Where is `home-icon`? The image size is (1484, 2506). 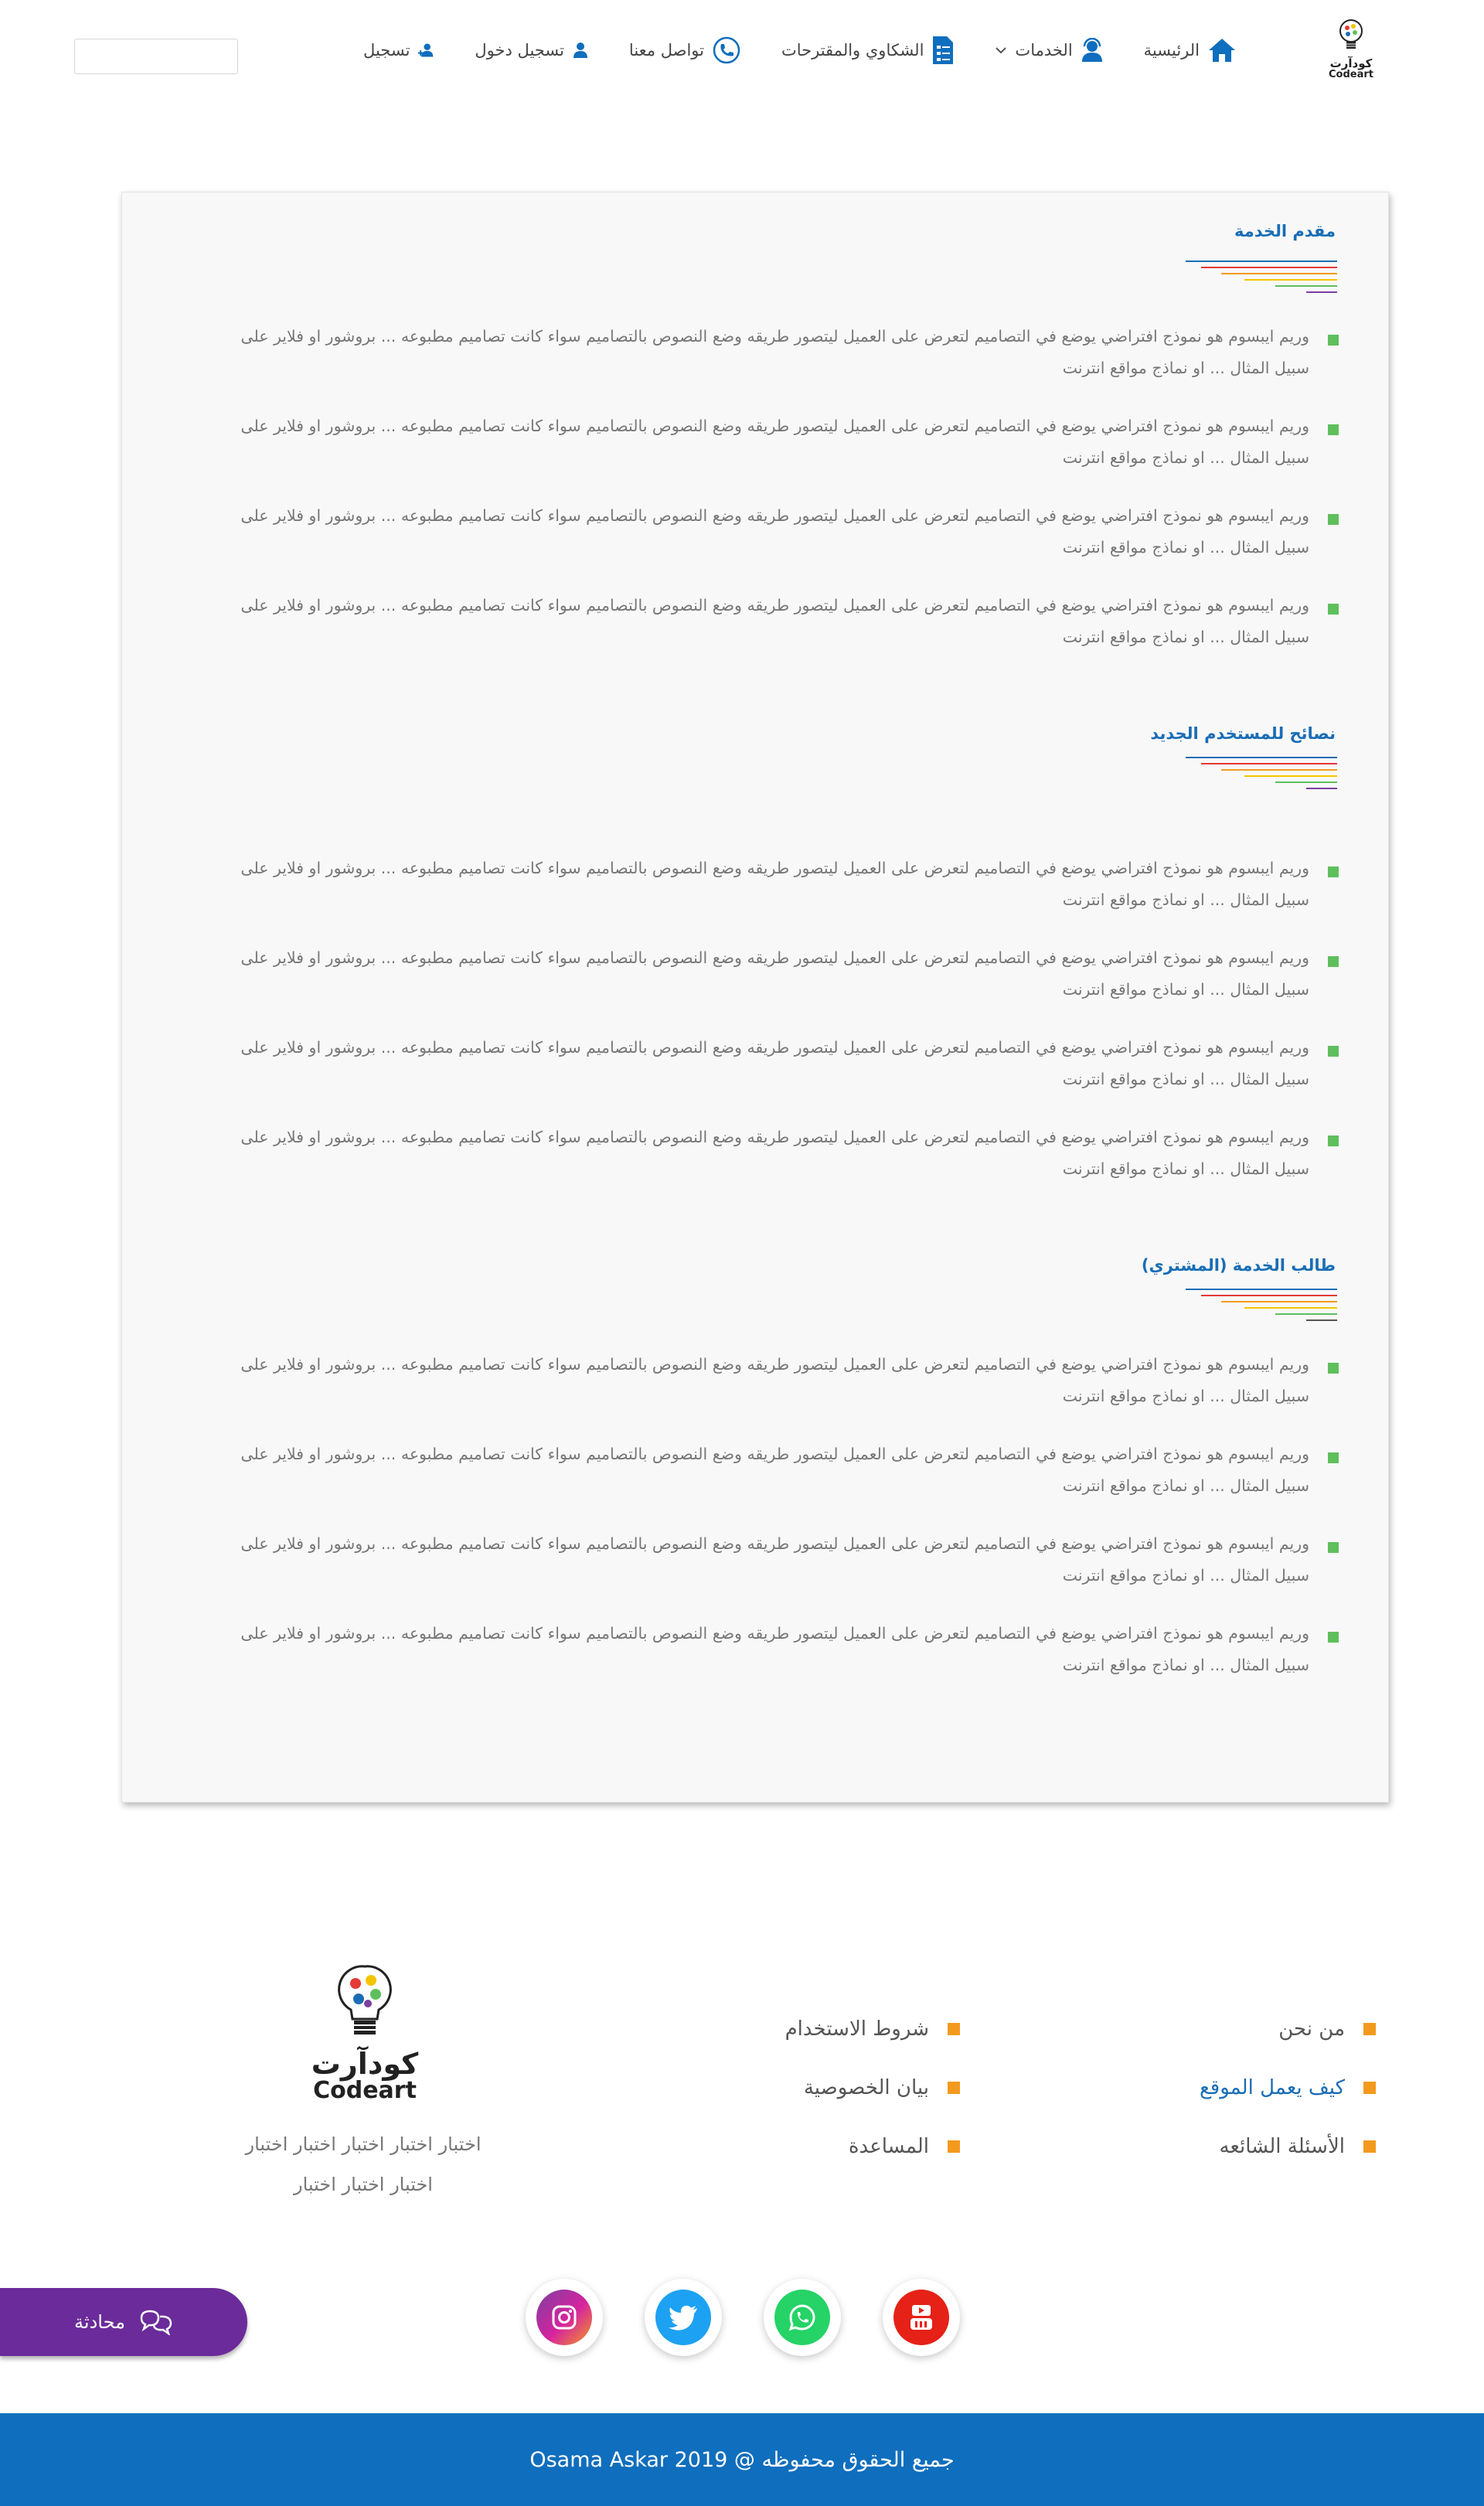
home-icon is located at coordinates (1222, 51).